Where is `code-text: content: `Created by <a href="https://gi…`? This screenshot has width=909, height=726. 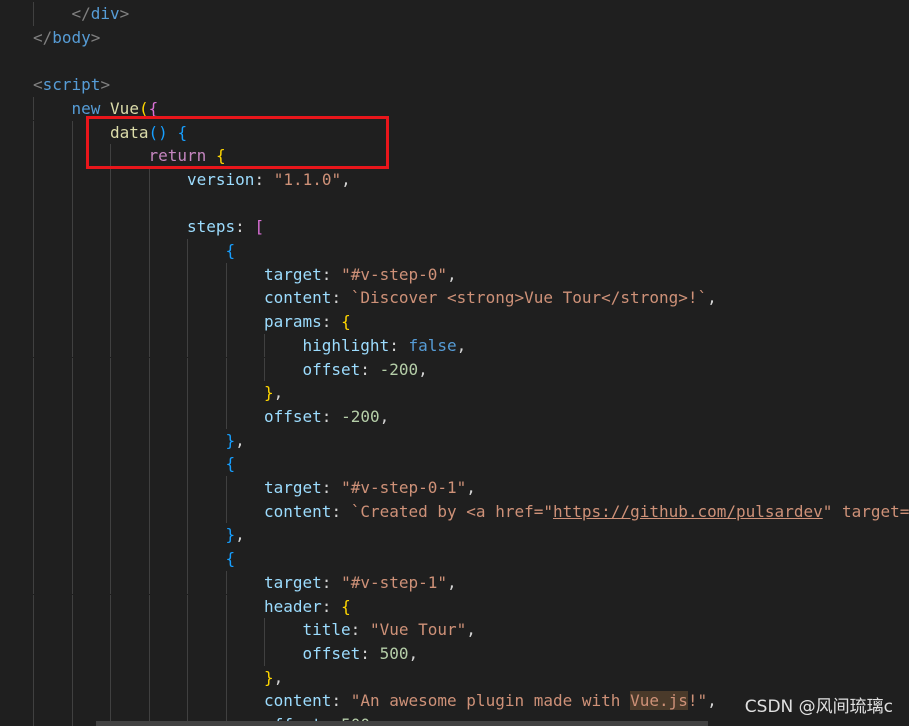 code-text: content: `Created by <a href="https://gi… is located at coordinates (586, 512).